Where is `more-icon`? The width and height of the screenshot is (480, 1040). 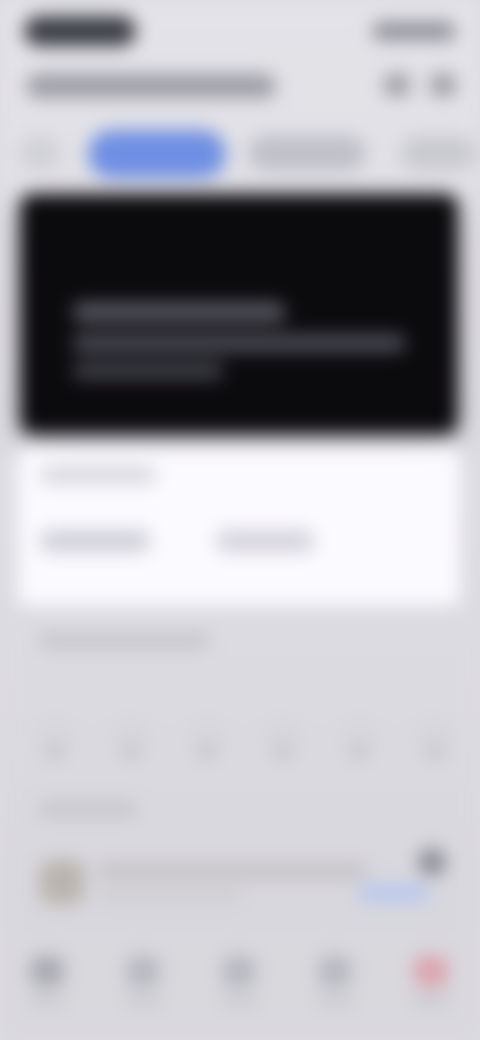 more-icon is located at coordinates (443, 85).